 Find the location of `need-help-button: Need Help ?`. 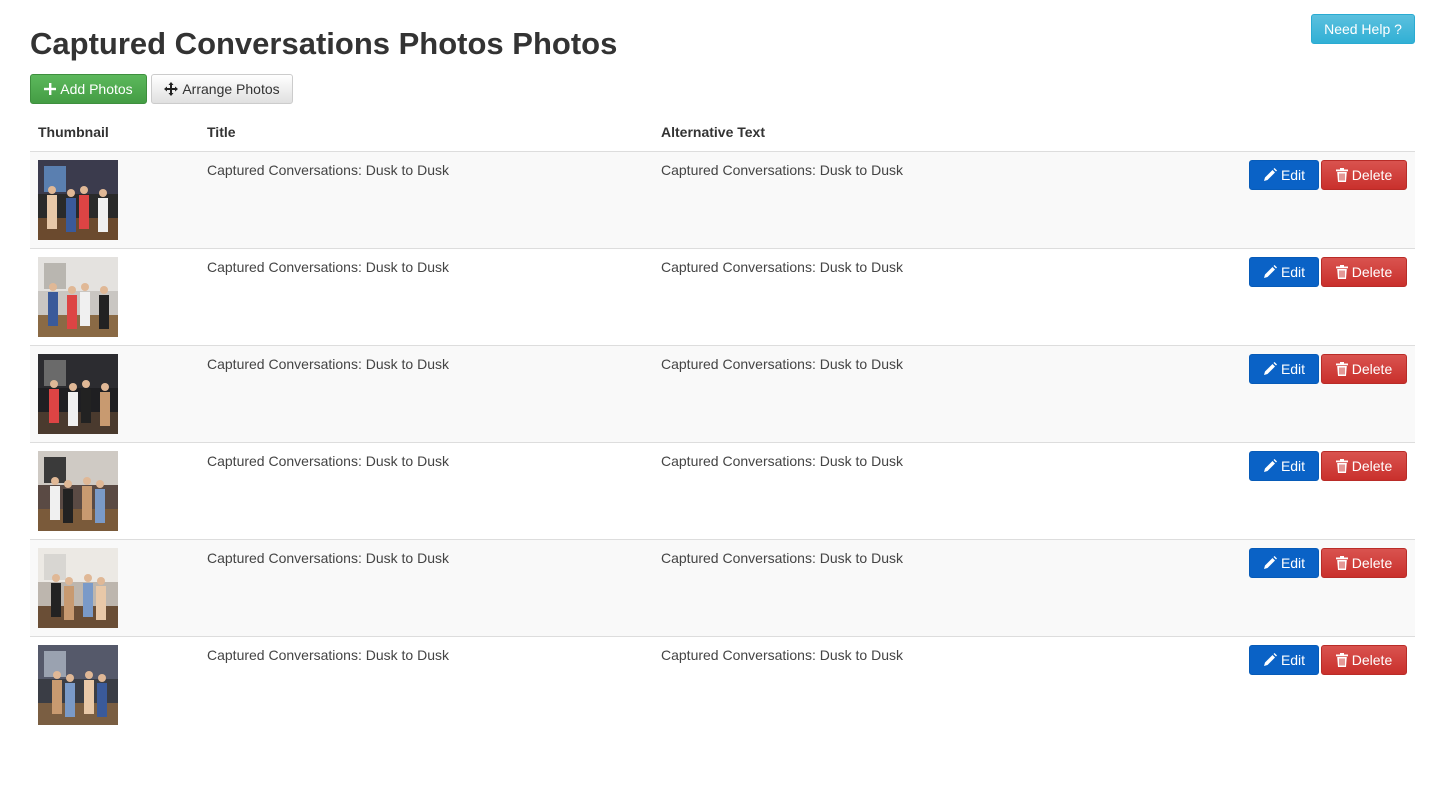

need-help-button: Need Help ? is located at coordinates (1363, 29).